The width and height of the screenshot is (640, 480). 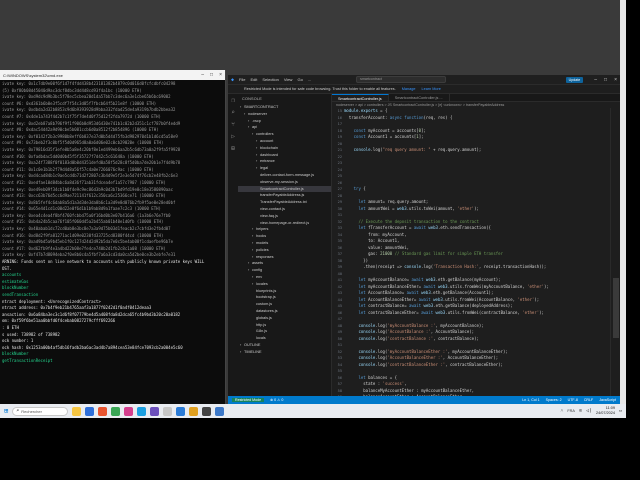 What do you see at coordinates (284, 338) in the screenshot?
I see `tree-file: locals` at bounding box center [284, 338].